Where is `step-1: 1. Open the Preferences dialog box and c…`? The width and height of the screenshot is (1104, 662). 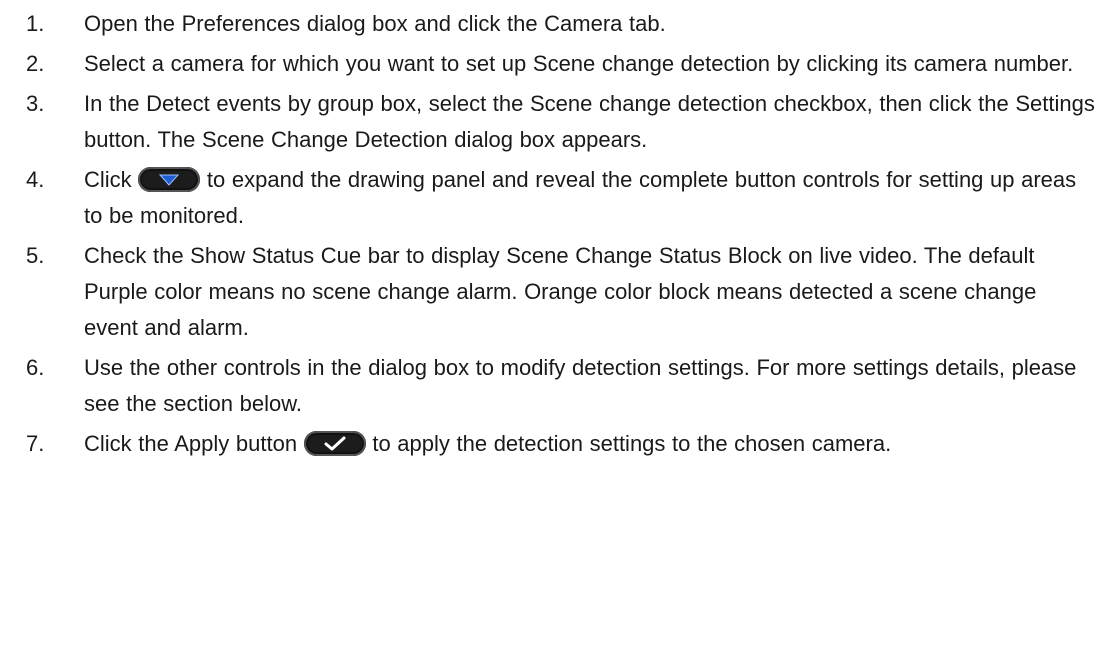
step-1: 1. Open the Preferences dialog box and c… is located at coordinates (552, 24).